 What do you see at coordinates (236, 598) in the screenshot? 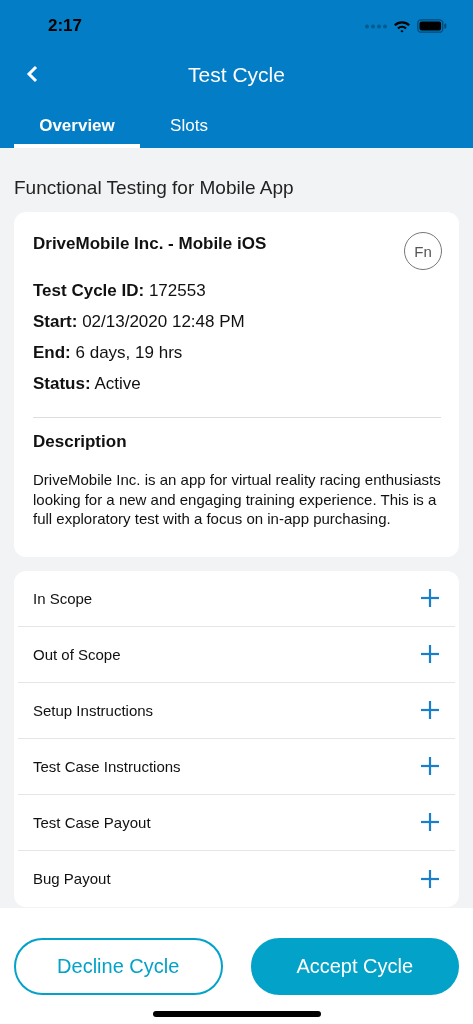
I see `expandable-row: In Scope` at bounding box center [236, 598].